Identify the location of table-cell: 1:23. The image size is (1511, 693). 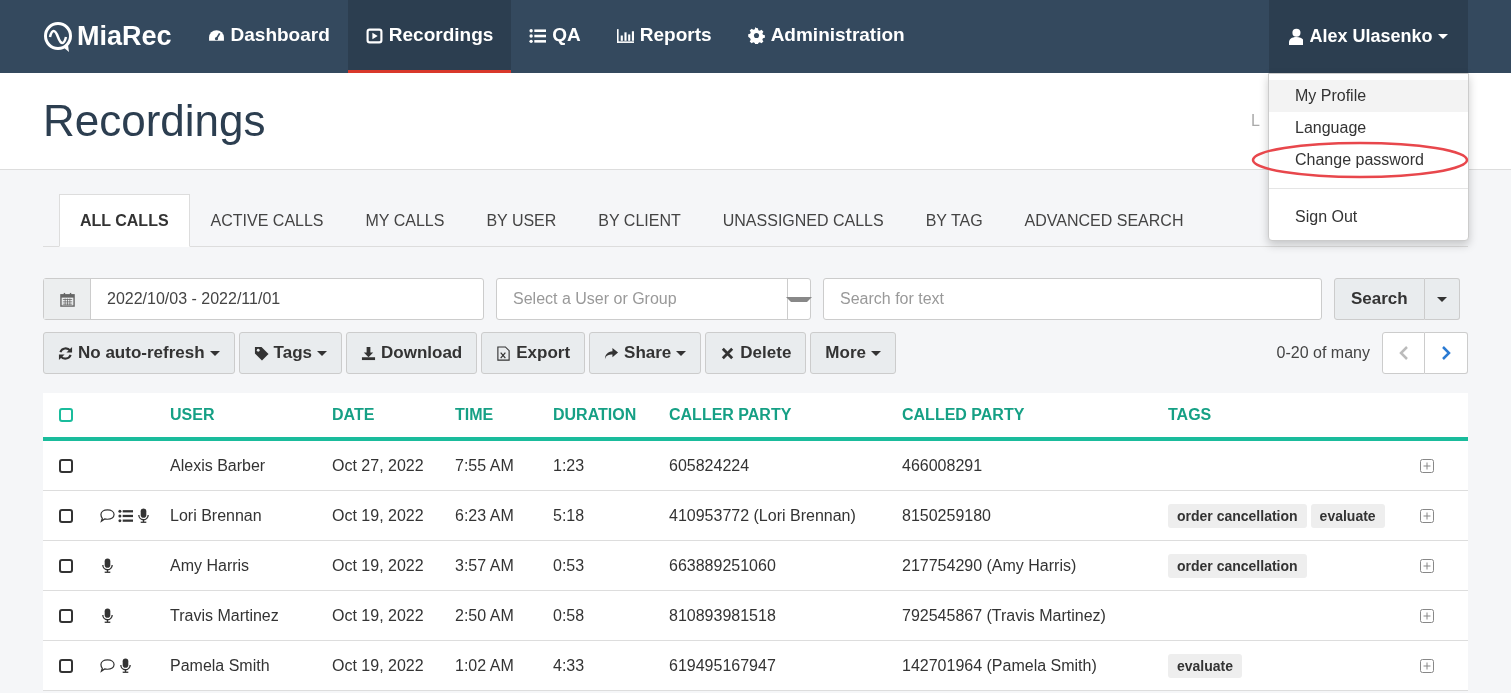
(569, 465).